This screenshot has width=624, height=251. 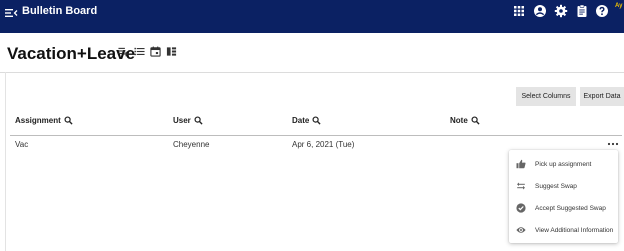 I want to click on menu-item-pick-up-assignment: Pick up assignment, so click(x=563, y=164).